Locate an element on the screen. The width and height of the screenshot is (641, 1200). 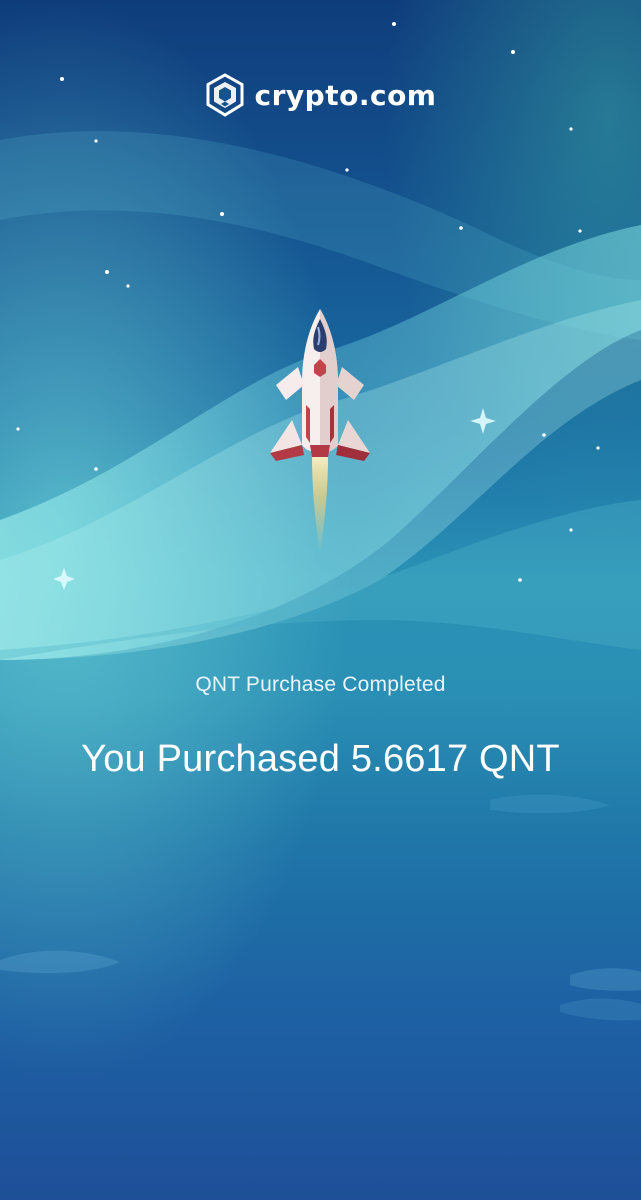
crypto-com-lion-shield-icon is located at coordinates (225, 95).